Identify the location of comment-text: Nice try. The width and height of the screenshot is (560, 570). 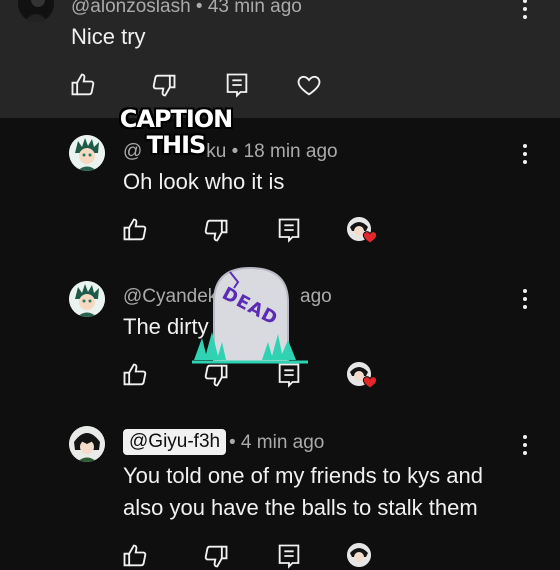
(108, 36).